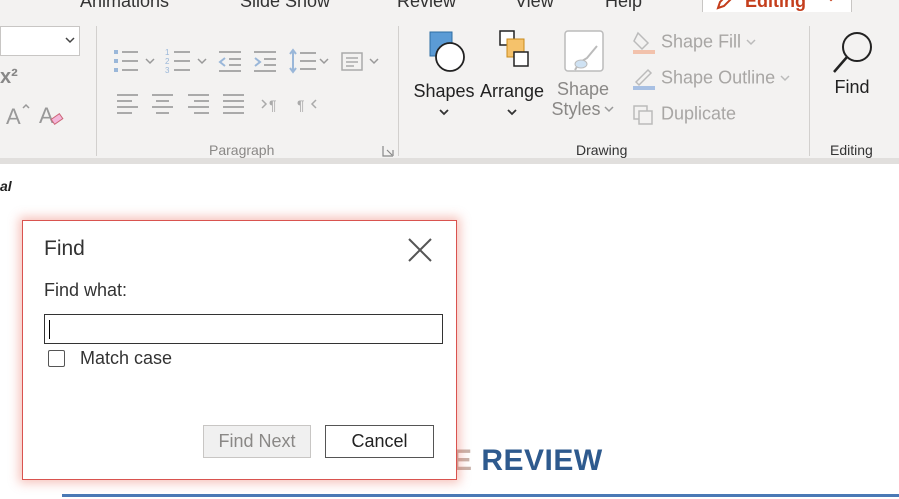 The image size is (899, 499). What do you see at coordinates (426, 6) in the screenshot?
I see `tab-review: Review` at bounding box center [426, 6].